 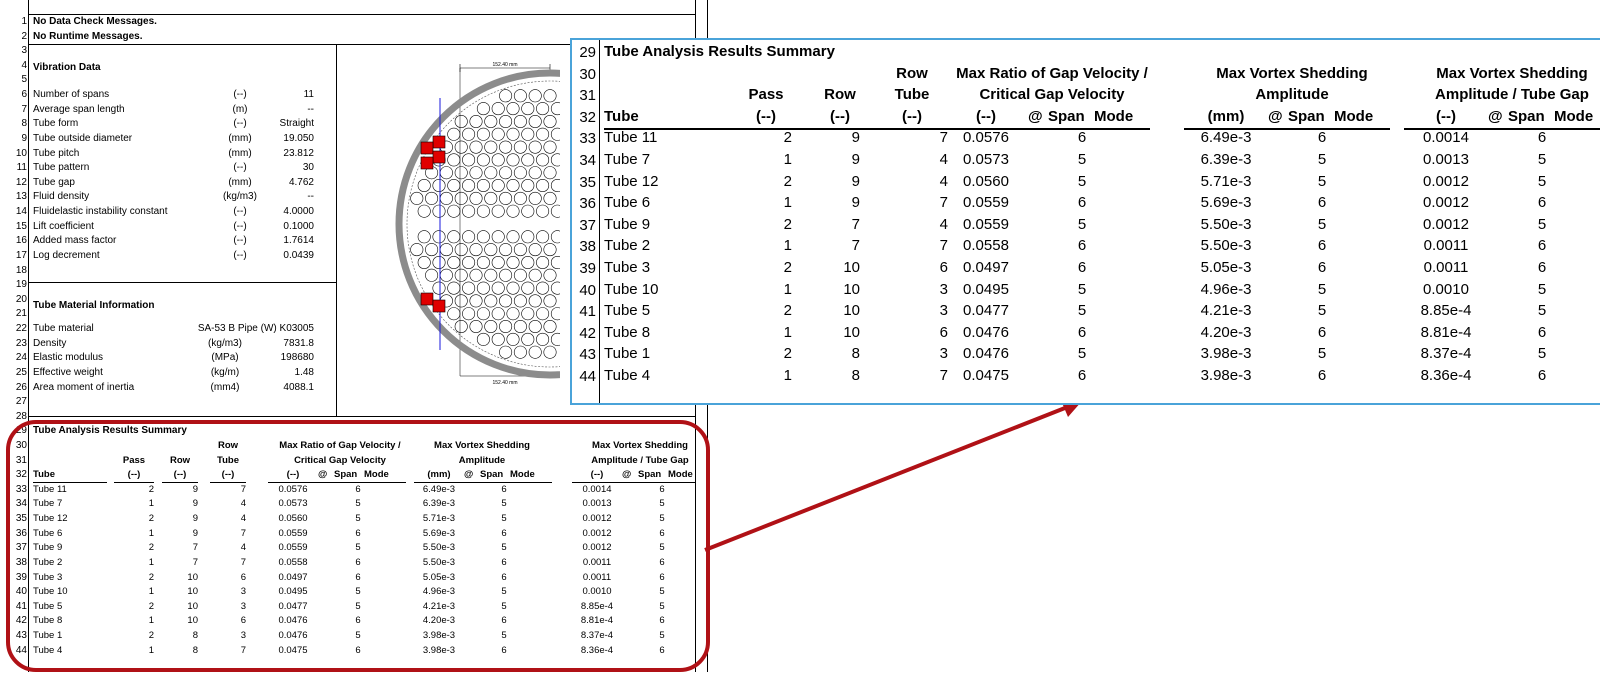 What do you see at coordinates (587, 355) in the screenshot?
I see `zoom-row-number: 43` at bounding box center [587, 355].